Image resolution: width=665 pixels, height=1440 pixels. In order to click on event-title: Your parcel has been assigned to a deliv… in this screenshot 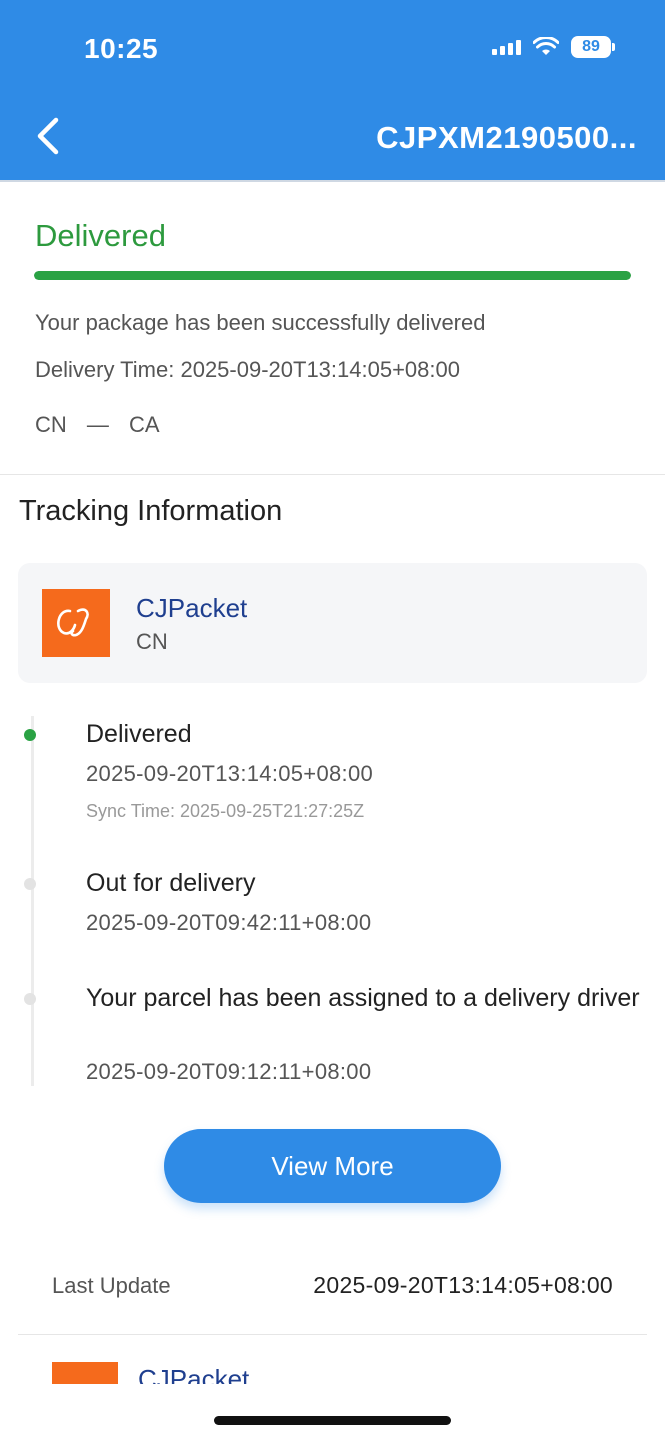, I will do `click(363, 998)`.